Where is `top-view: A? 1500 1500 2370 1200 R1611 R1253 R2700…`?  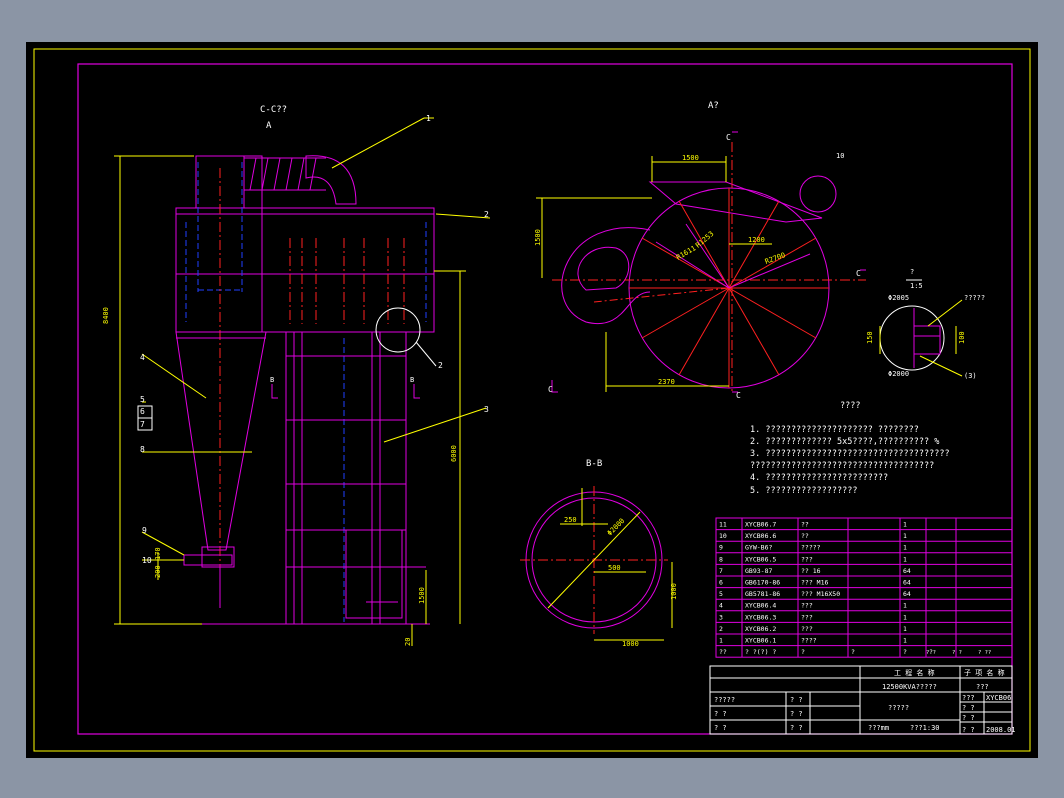 top-view: A? 1500 1500 2370 1200 R1611 R1253 R2700… is located at coordinates (700, 250).